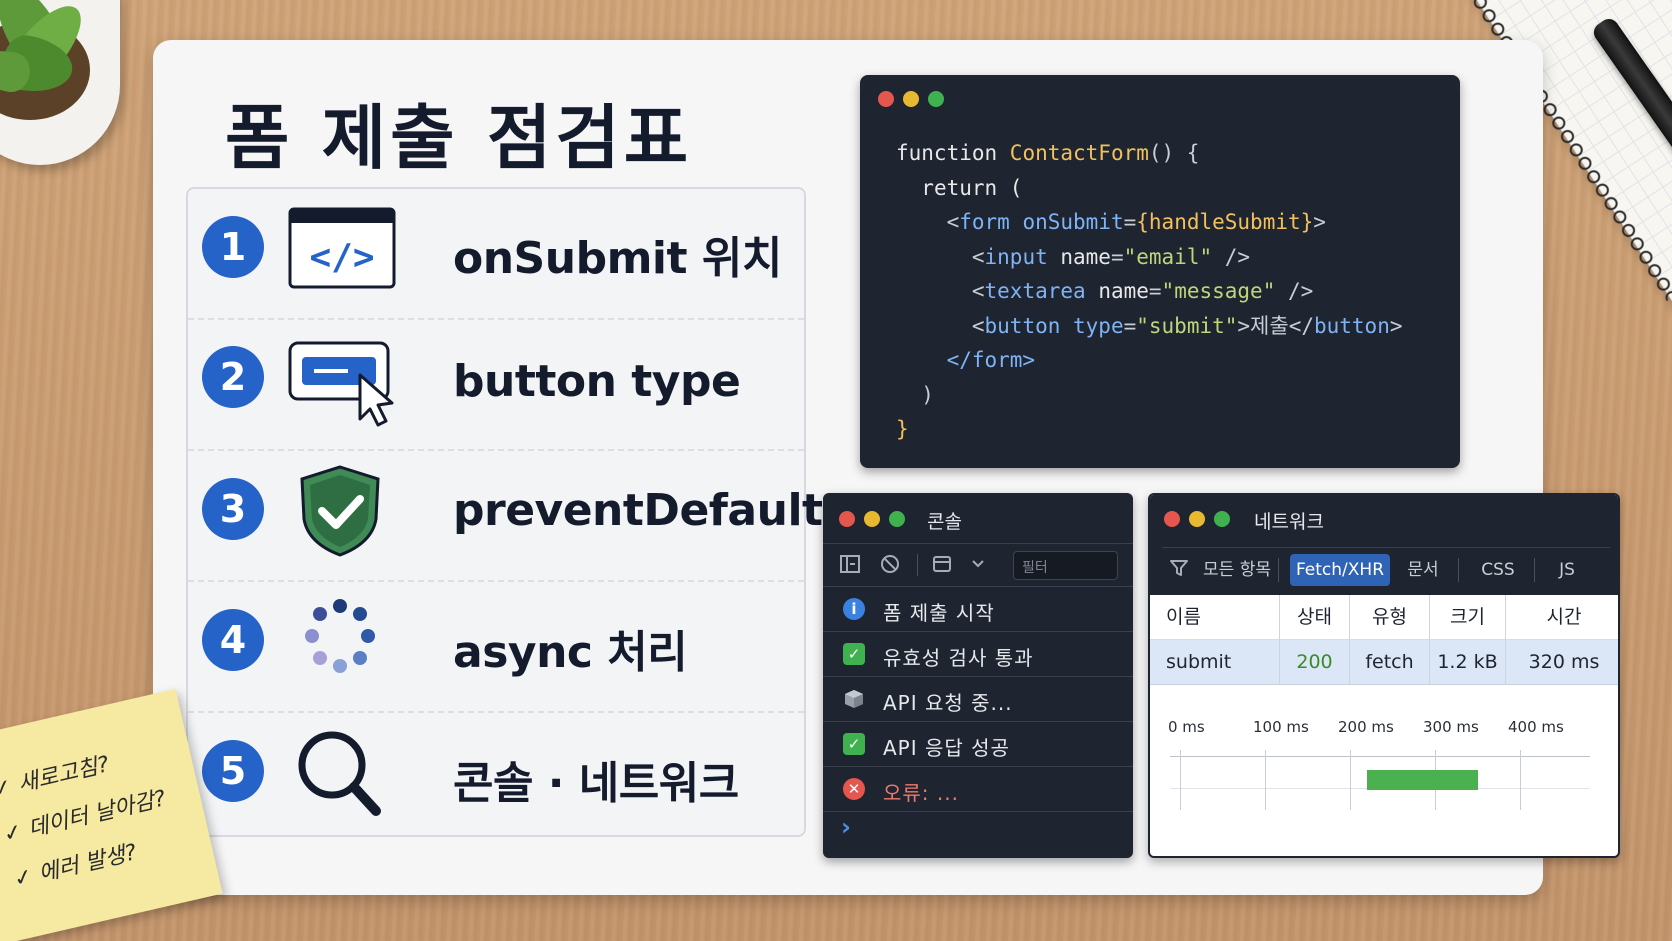 The image size is (1672, 941). Describe the element at coordinates (1390, 617) in the screenshot. I see `column-header-type: 유형` at that location.